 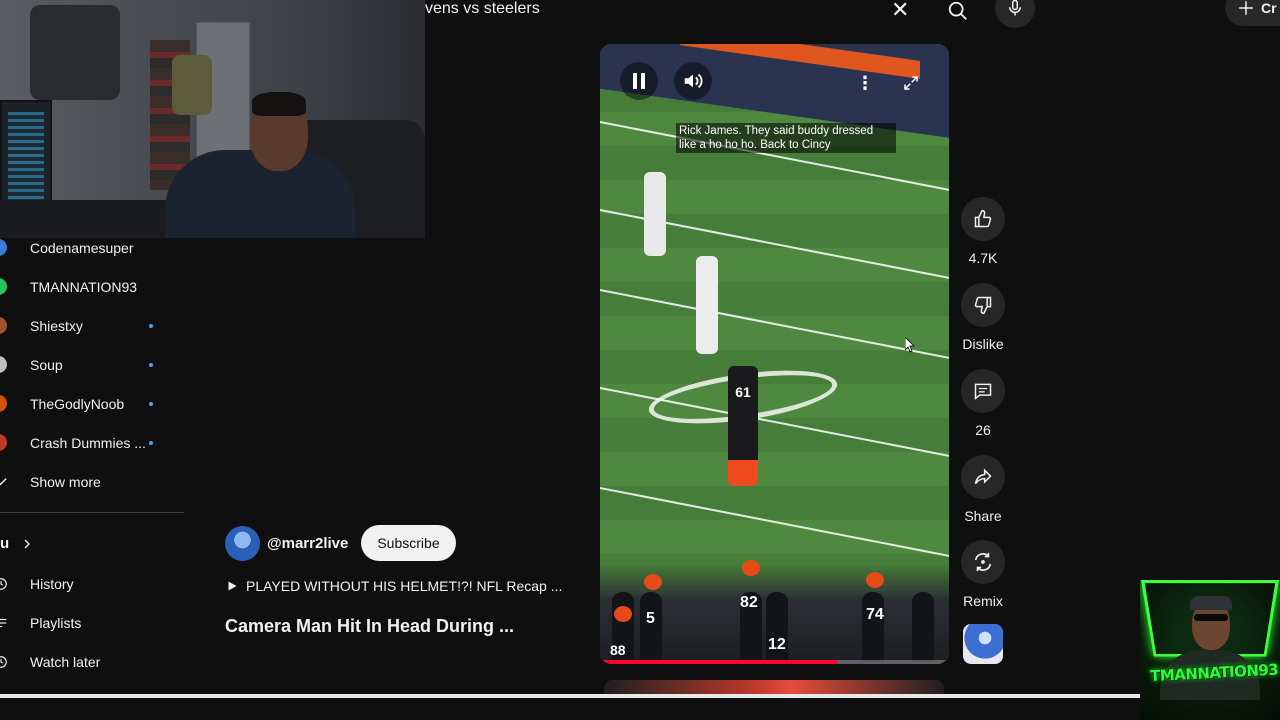 I want to click on comment-count: 26, so click(x=983, y=430).